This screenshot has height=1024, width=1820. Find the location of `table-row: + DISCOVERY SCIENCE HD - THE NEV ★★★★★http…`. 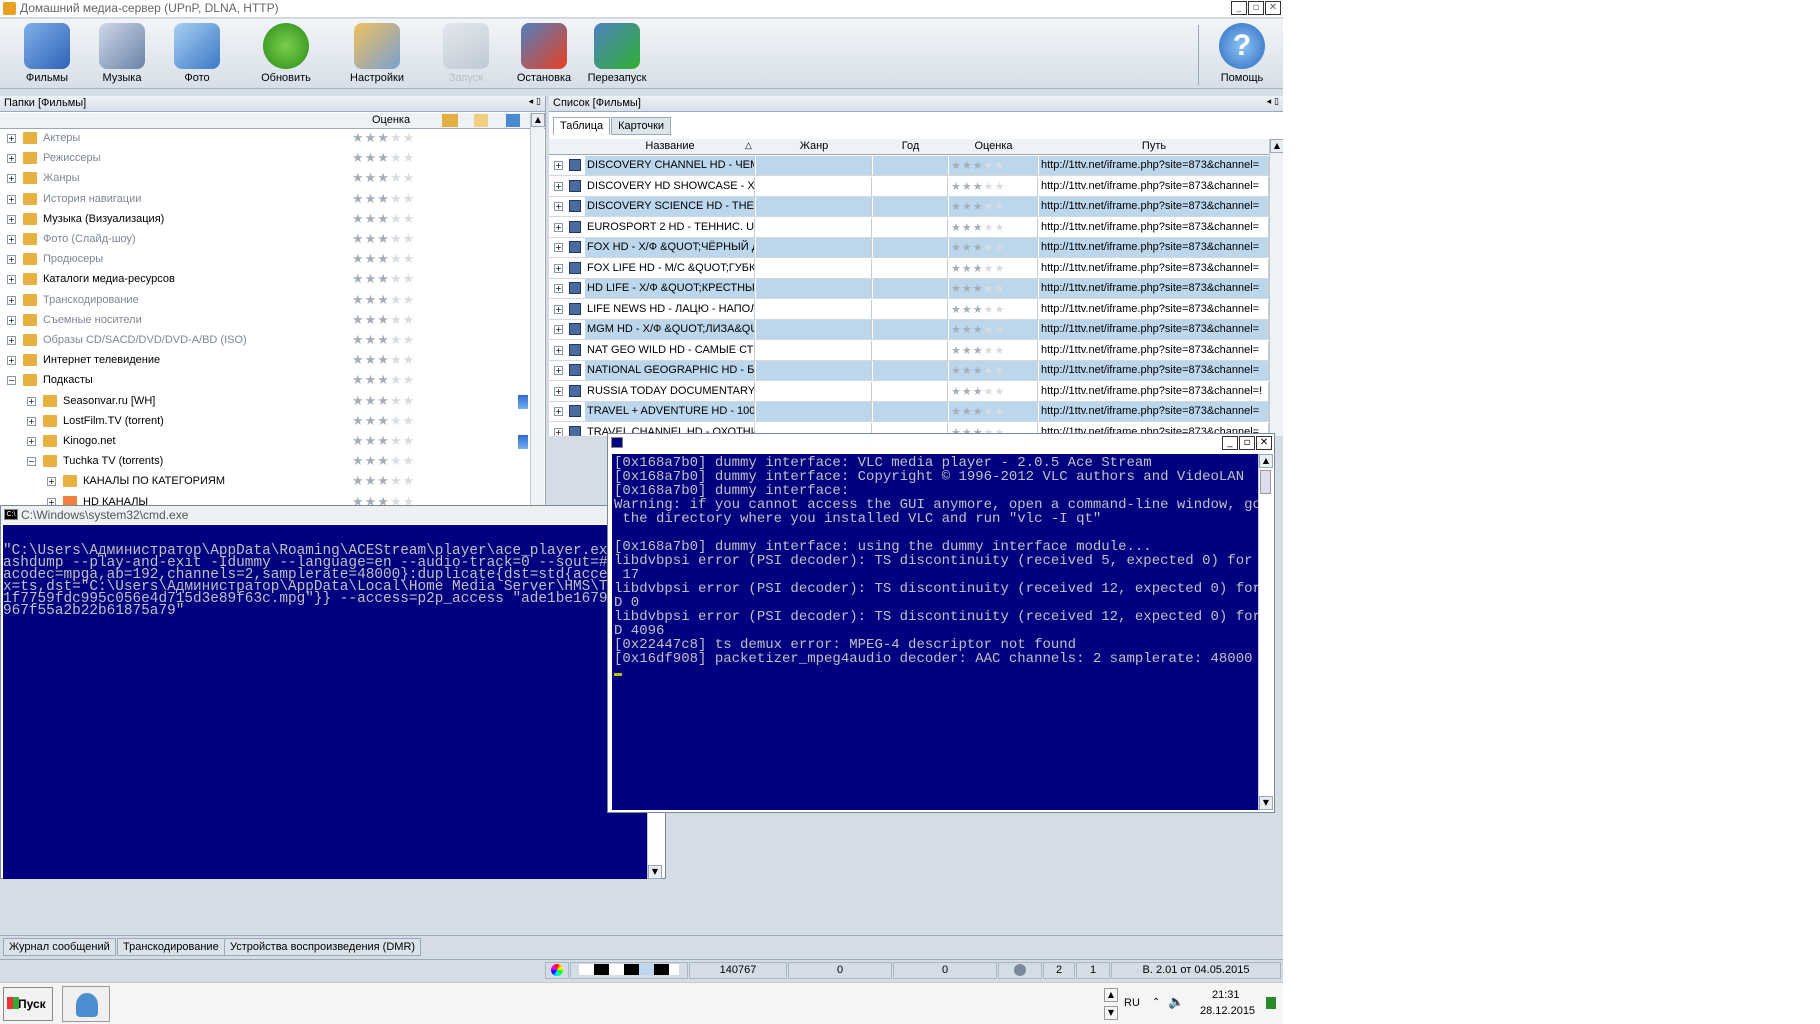

table-row: + DISCOVERY SCIENCE HD - THE NEV ★★★★★http… is located at coordinates (909, 207).